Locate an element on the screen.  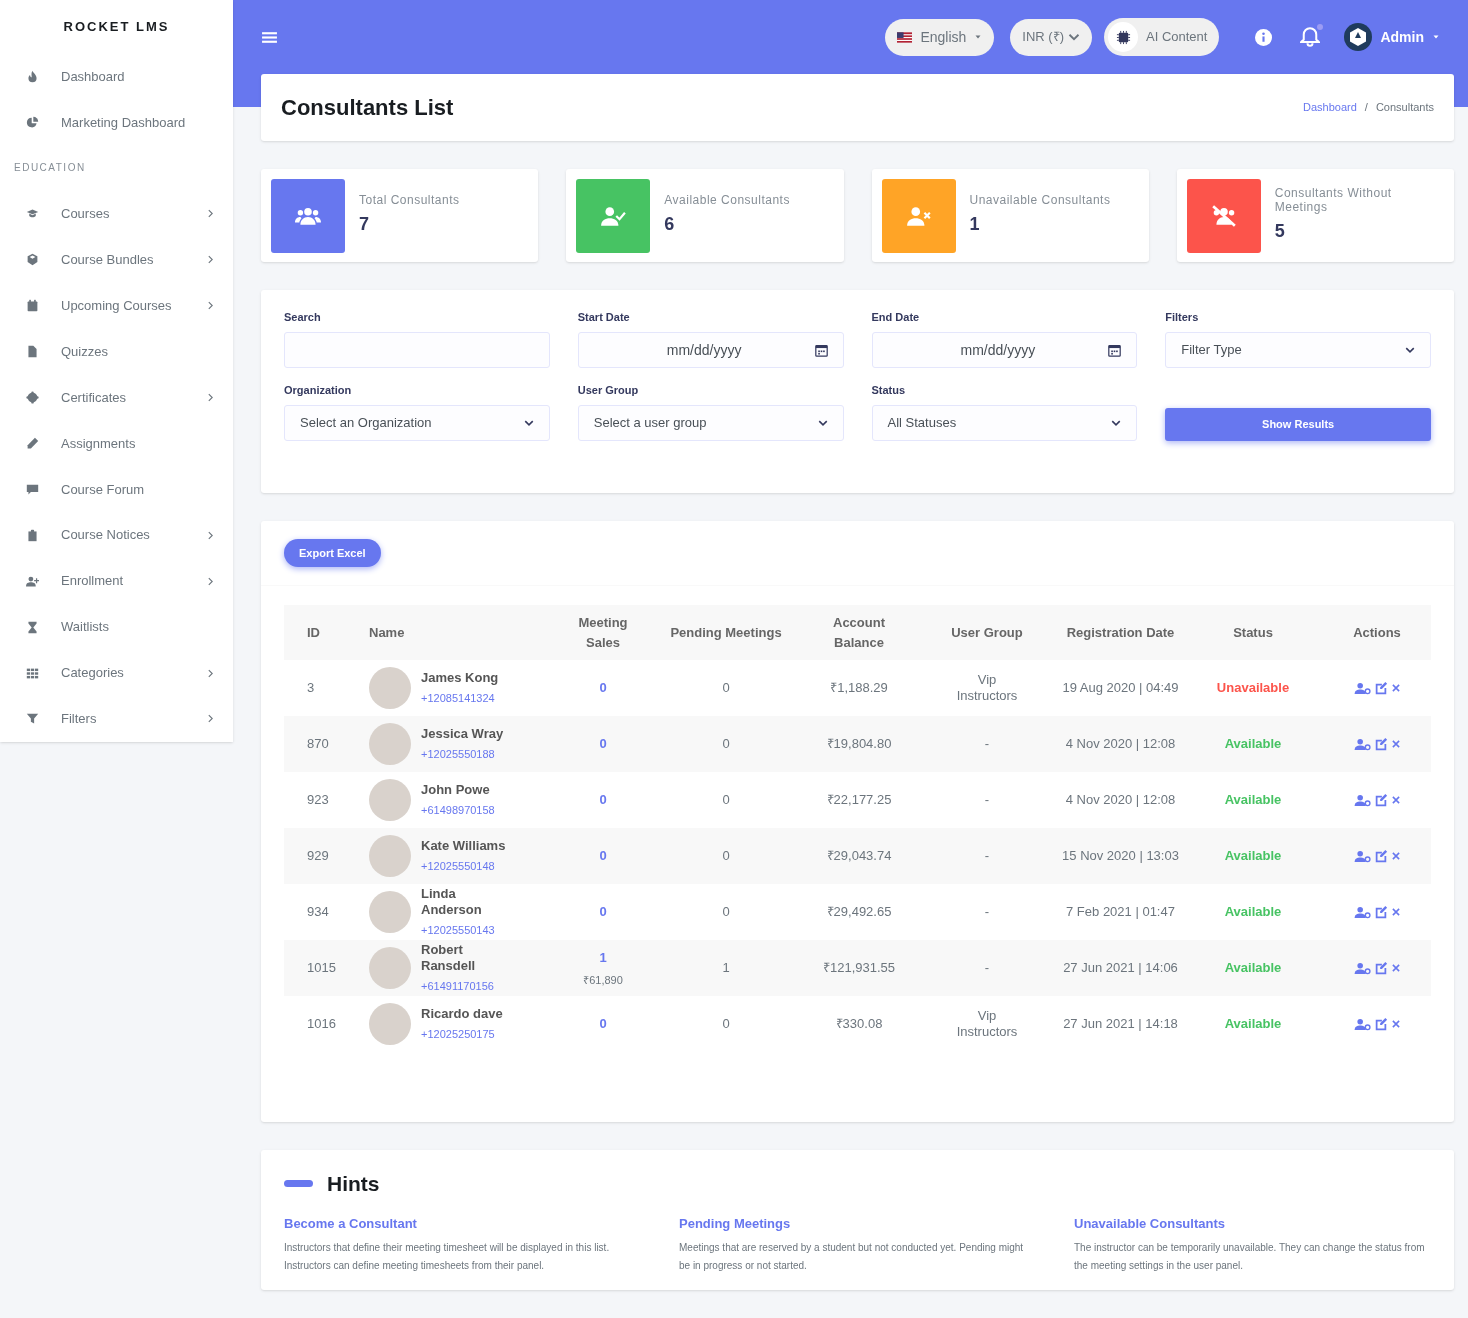
select-field: Select an Organization is located at coordinates (417, 423).